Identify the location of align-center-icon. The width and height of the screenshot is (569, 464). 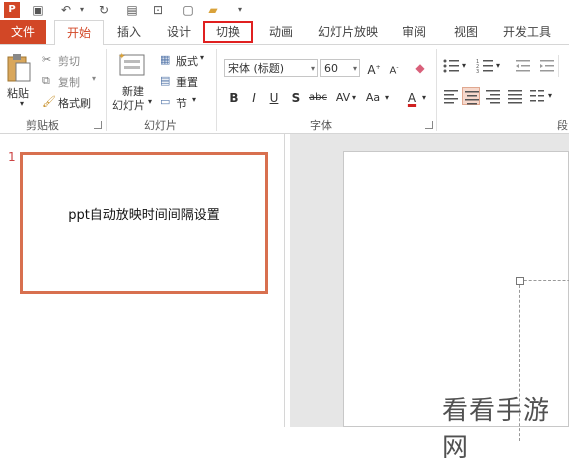
(471, 96).